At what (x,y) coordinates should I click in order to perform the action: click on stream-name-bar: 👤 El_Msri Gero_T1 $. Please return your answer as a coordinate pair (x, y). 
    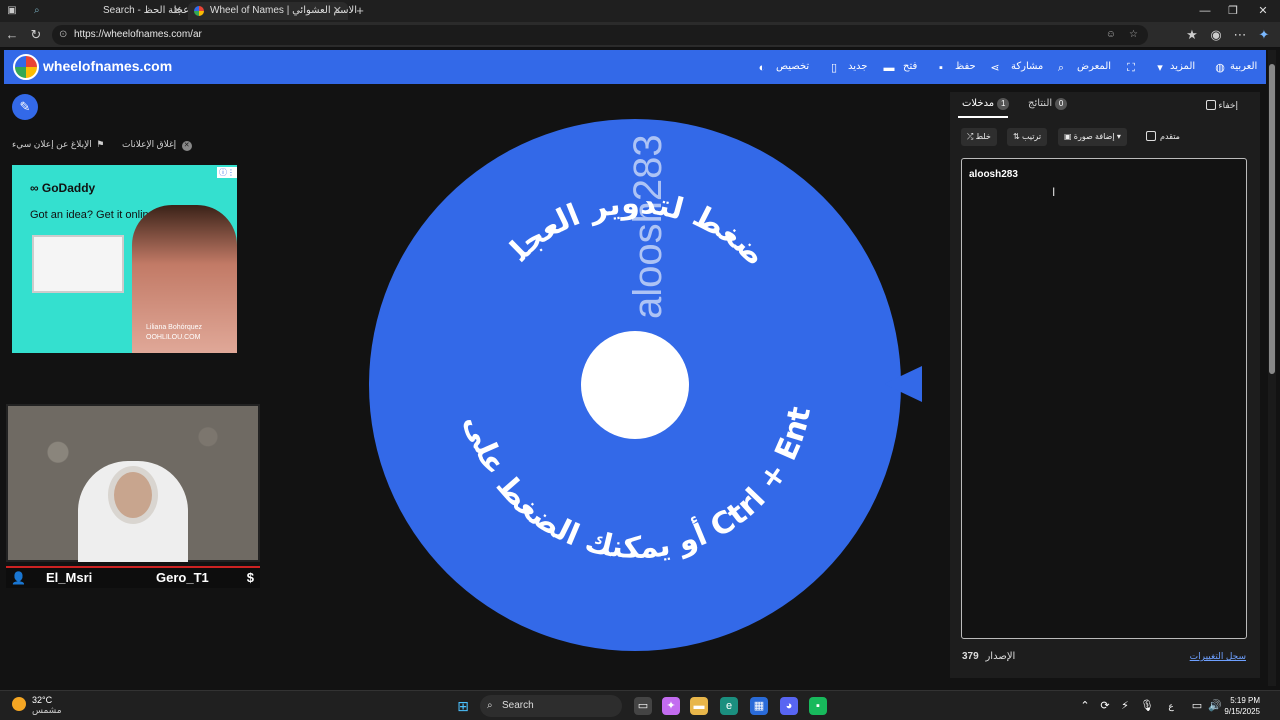
    Looking at the image, I should click on (133, 577).